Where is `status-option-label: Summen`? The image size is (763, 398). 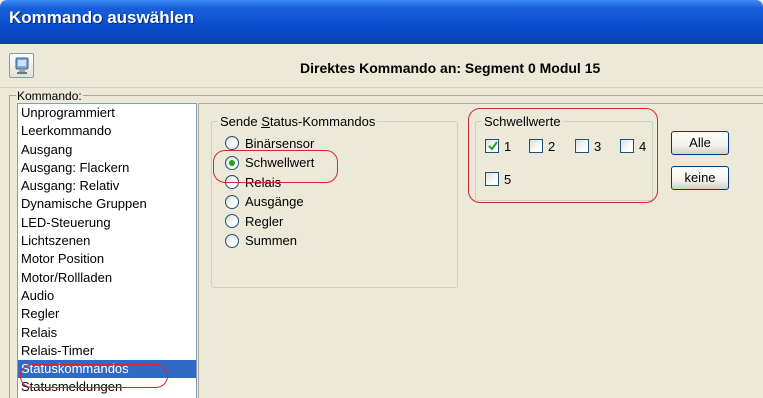
status-option-label: Summen is located at coordinates (271, 240).